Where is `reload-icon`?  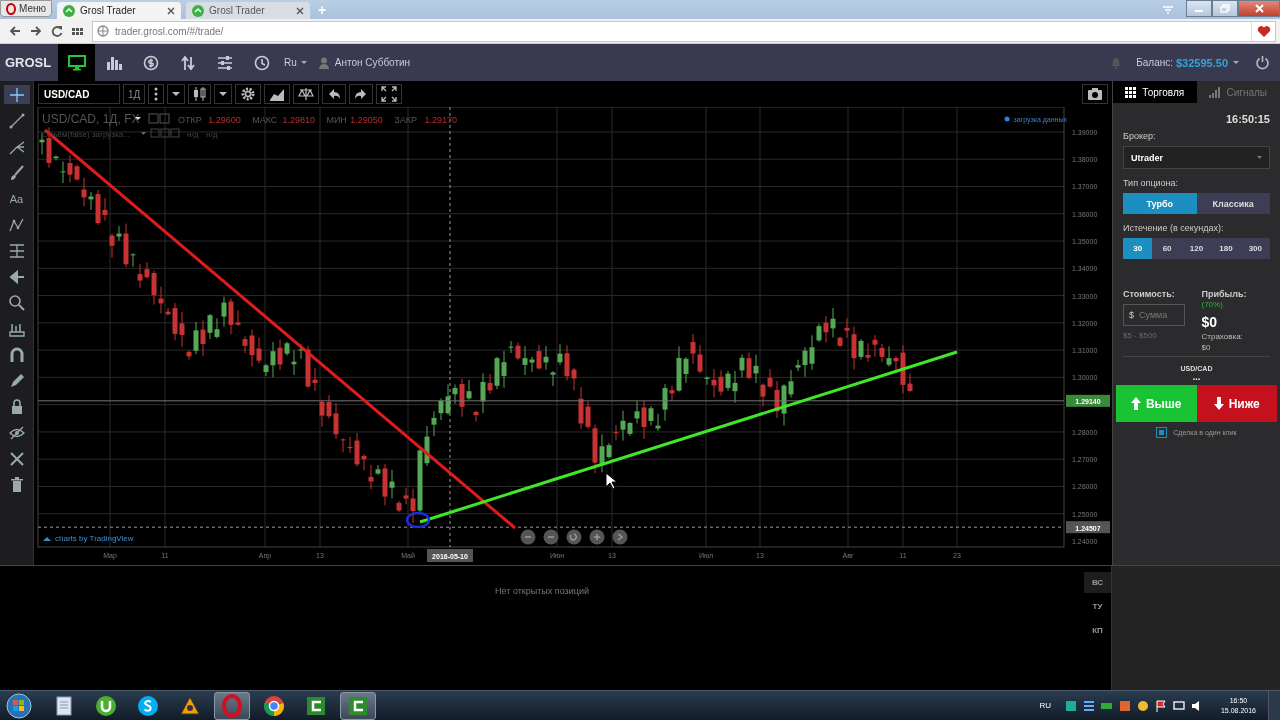 reload-icon is located at coordinates (57, 31).